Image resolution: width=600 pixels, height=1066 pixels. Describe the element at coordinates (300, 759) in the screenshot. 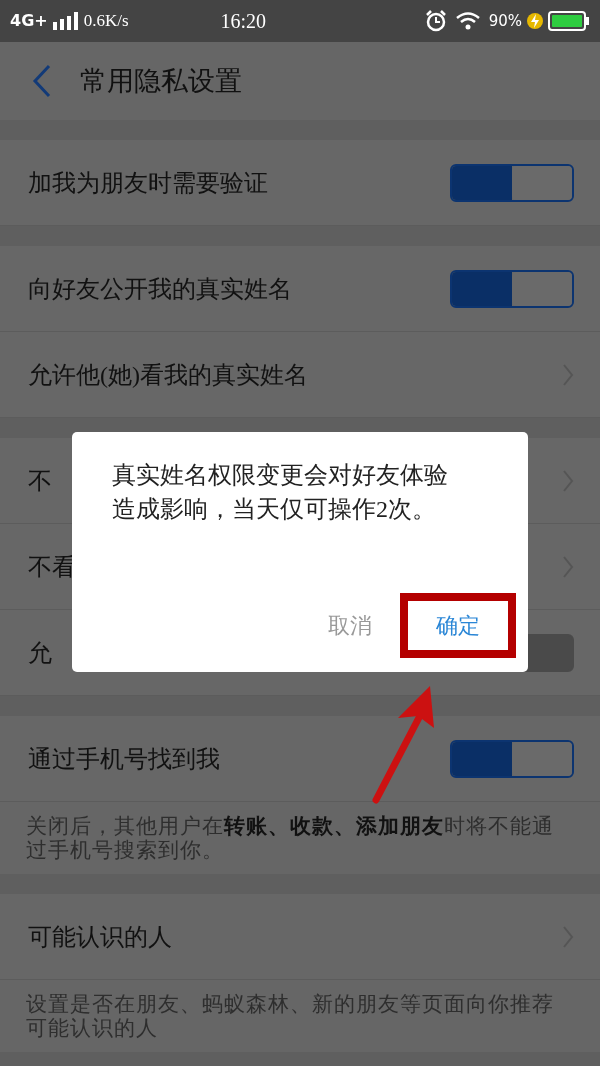

I see `settings-row: 通过手机号找到我` at that location.